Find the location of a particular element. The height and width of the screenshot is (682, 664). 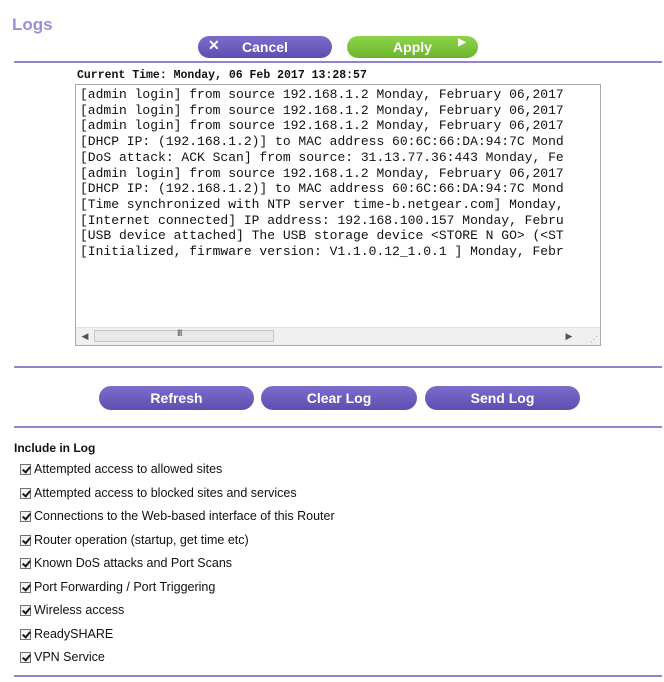

page-title: Logs is located at coordinates (32, 24).